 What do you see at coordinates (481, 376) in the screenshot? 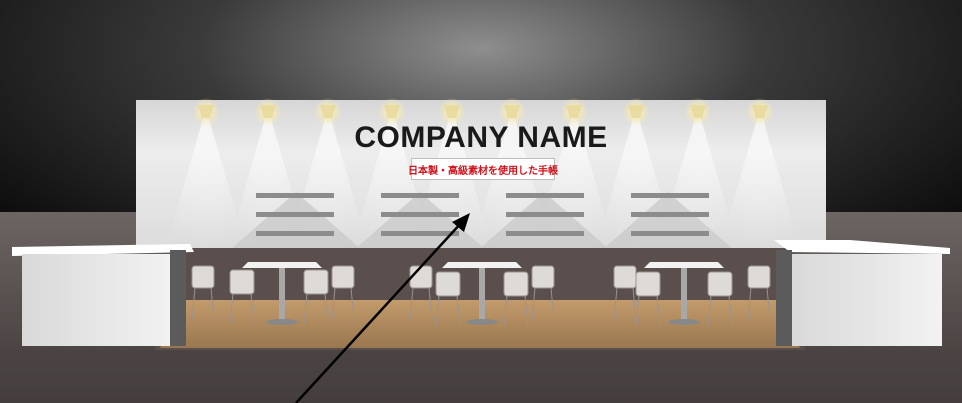
I see `floor-reflection` at bounding box center [481, 376].